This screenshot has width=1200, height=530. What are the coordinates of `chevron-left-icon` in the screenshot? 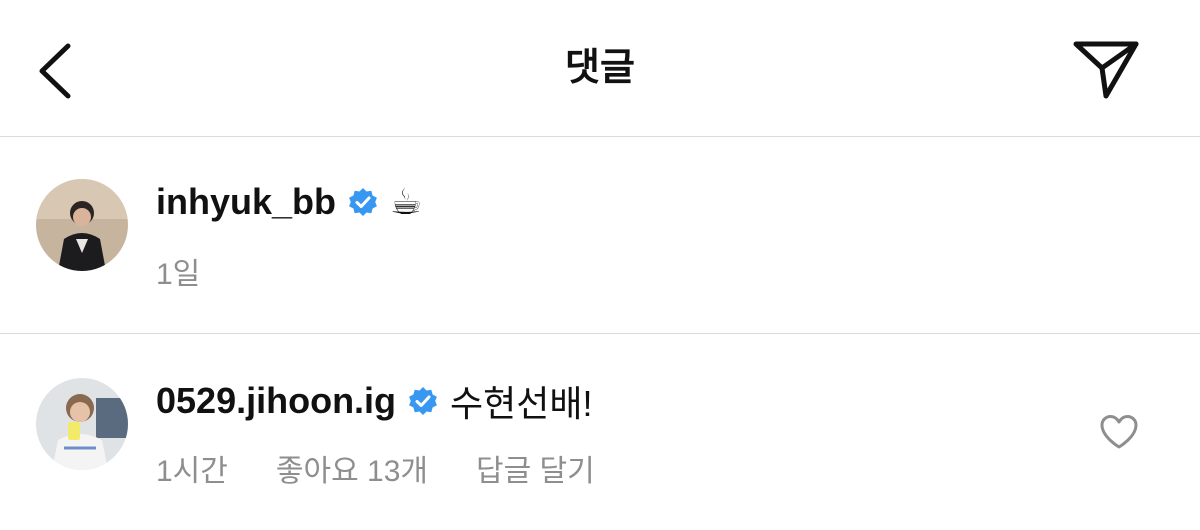 It's located at (55, 71).